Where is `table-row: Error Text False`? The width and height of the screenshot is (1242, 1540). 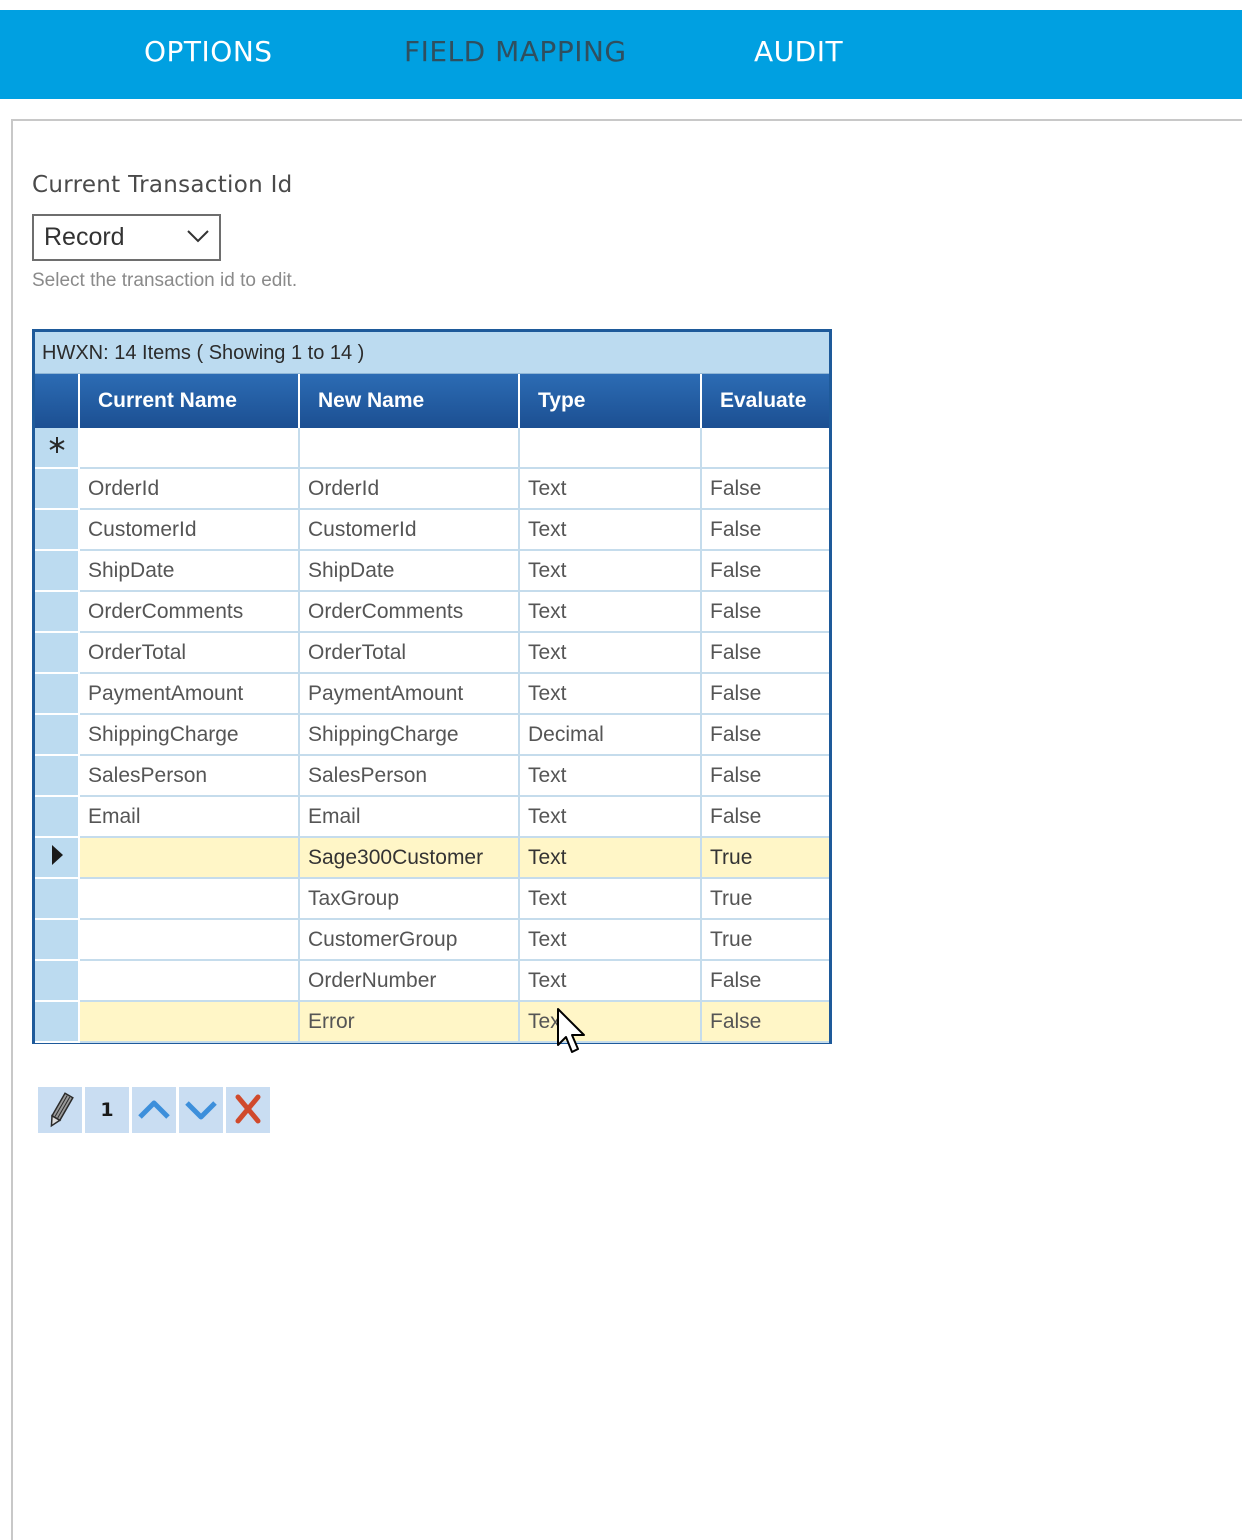 table-row: Error Text False is located at coordinates (432, 1022).